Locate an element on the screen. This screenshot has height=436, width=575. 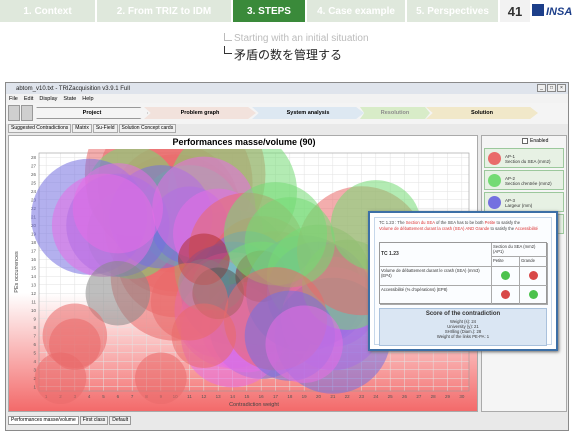
step-perspectives: 5. Perspectives is located at coordinates (453, 11).